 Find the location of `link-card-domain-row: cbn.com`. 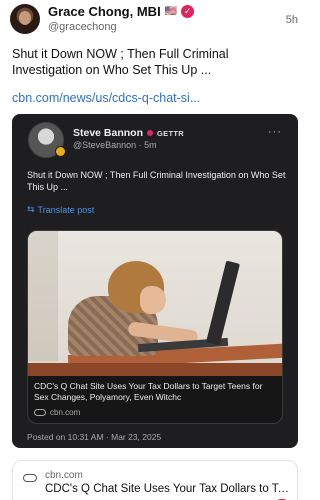

link-card-domain-row: cbn.com is located at coordinates (57, 412).